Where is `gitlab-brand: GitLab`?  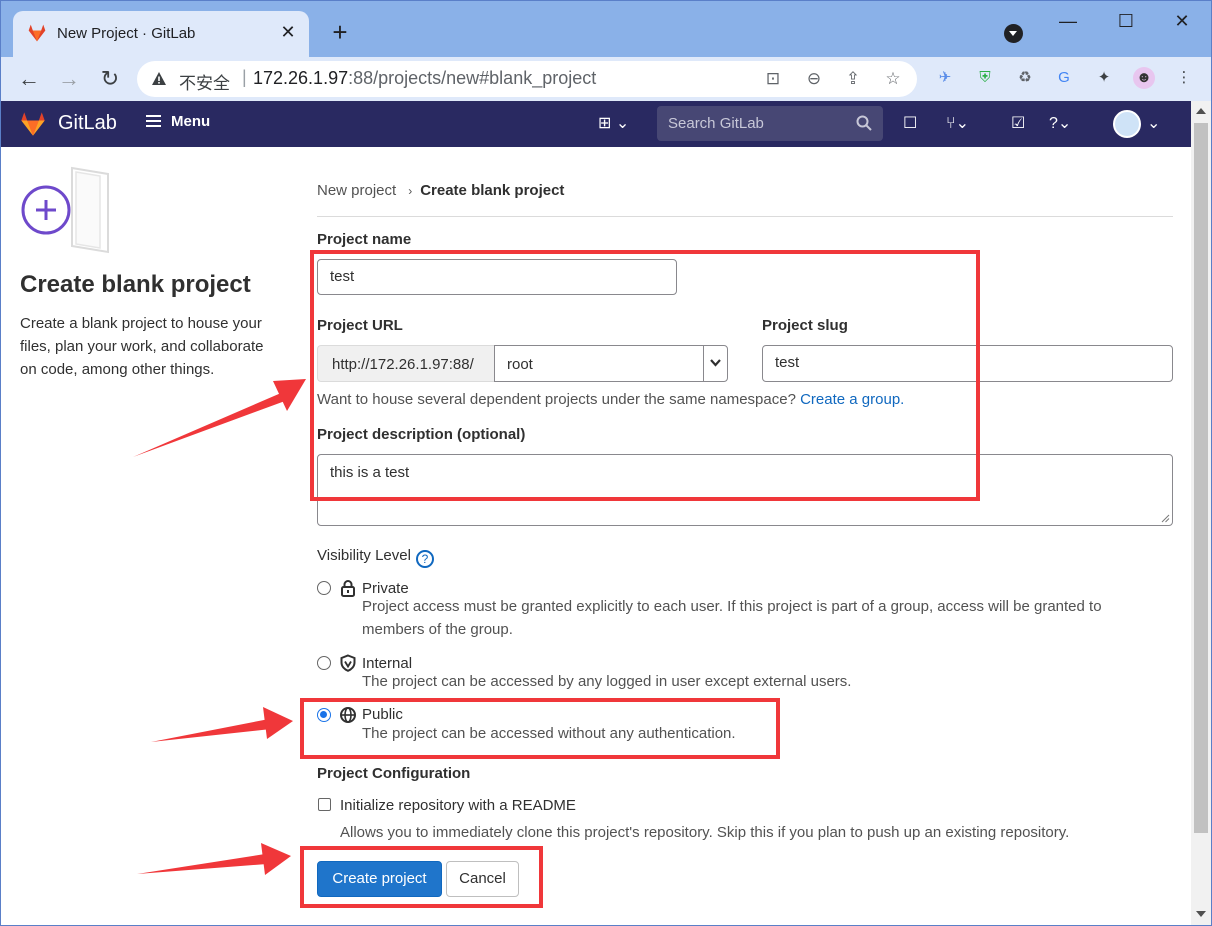 gitlab-brand: GitLab is located at coordinates (87, 123).